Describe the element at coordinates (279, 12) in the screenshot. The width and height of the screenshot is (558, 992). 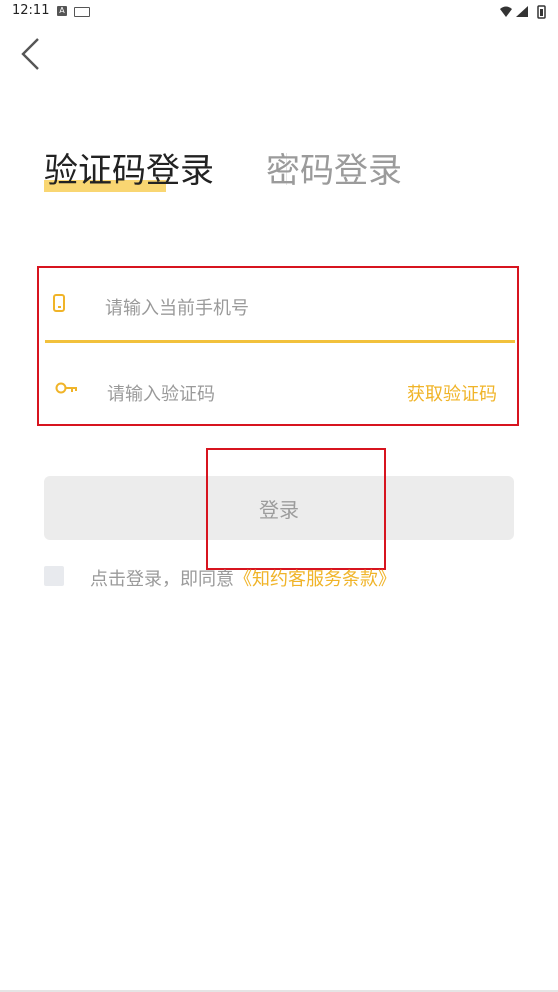
I see `status-bar: 12:11 A` at that location.